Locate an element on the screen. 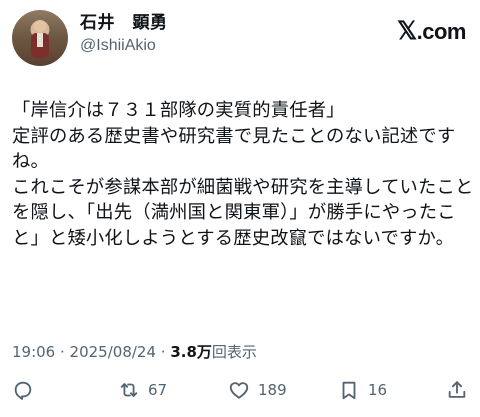 The height and width of the screenshot is (417, 480). x-logo: 𝕏.com is located at coordinates (431, 31).